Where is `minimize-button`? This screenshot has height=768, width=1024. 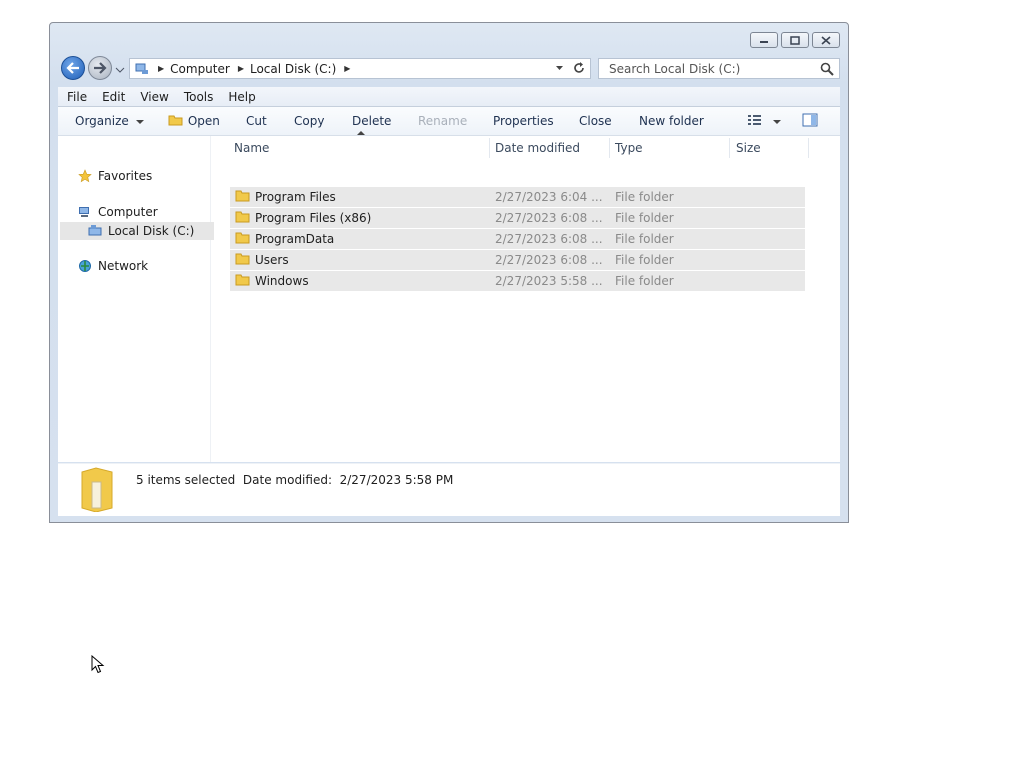
minimize-button is located at coordinates (764, 40).